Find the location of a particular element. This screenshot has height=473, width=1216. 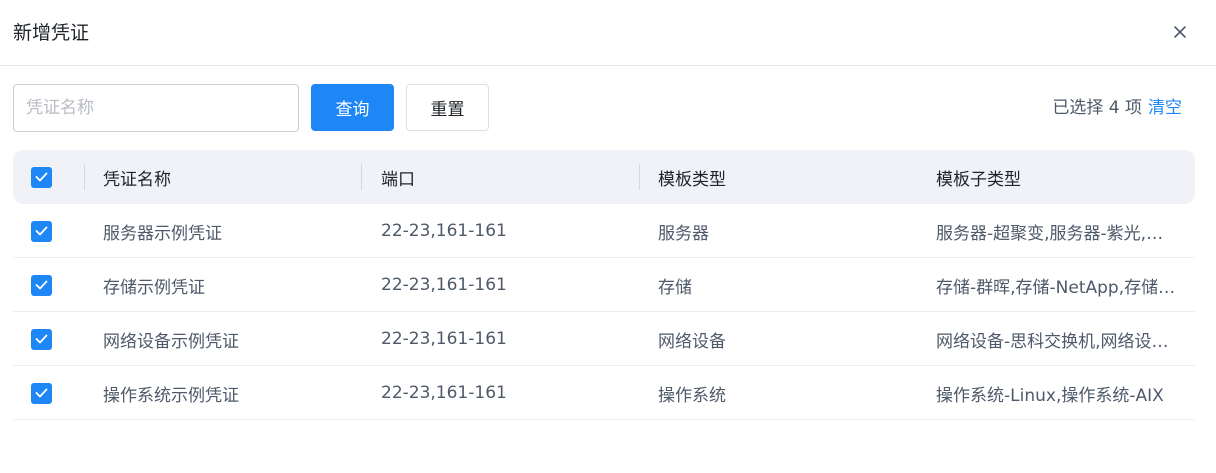

close-icon is located at coordinates (1180, 32).